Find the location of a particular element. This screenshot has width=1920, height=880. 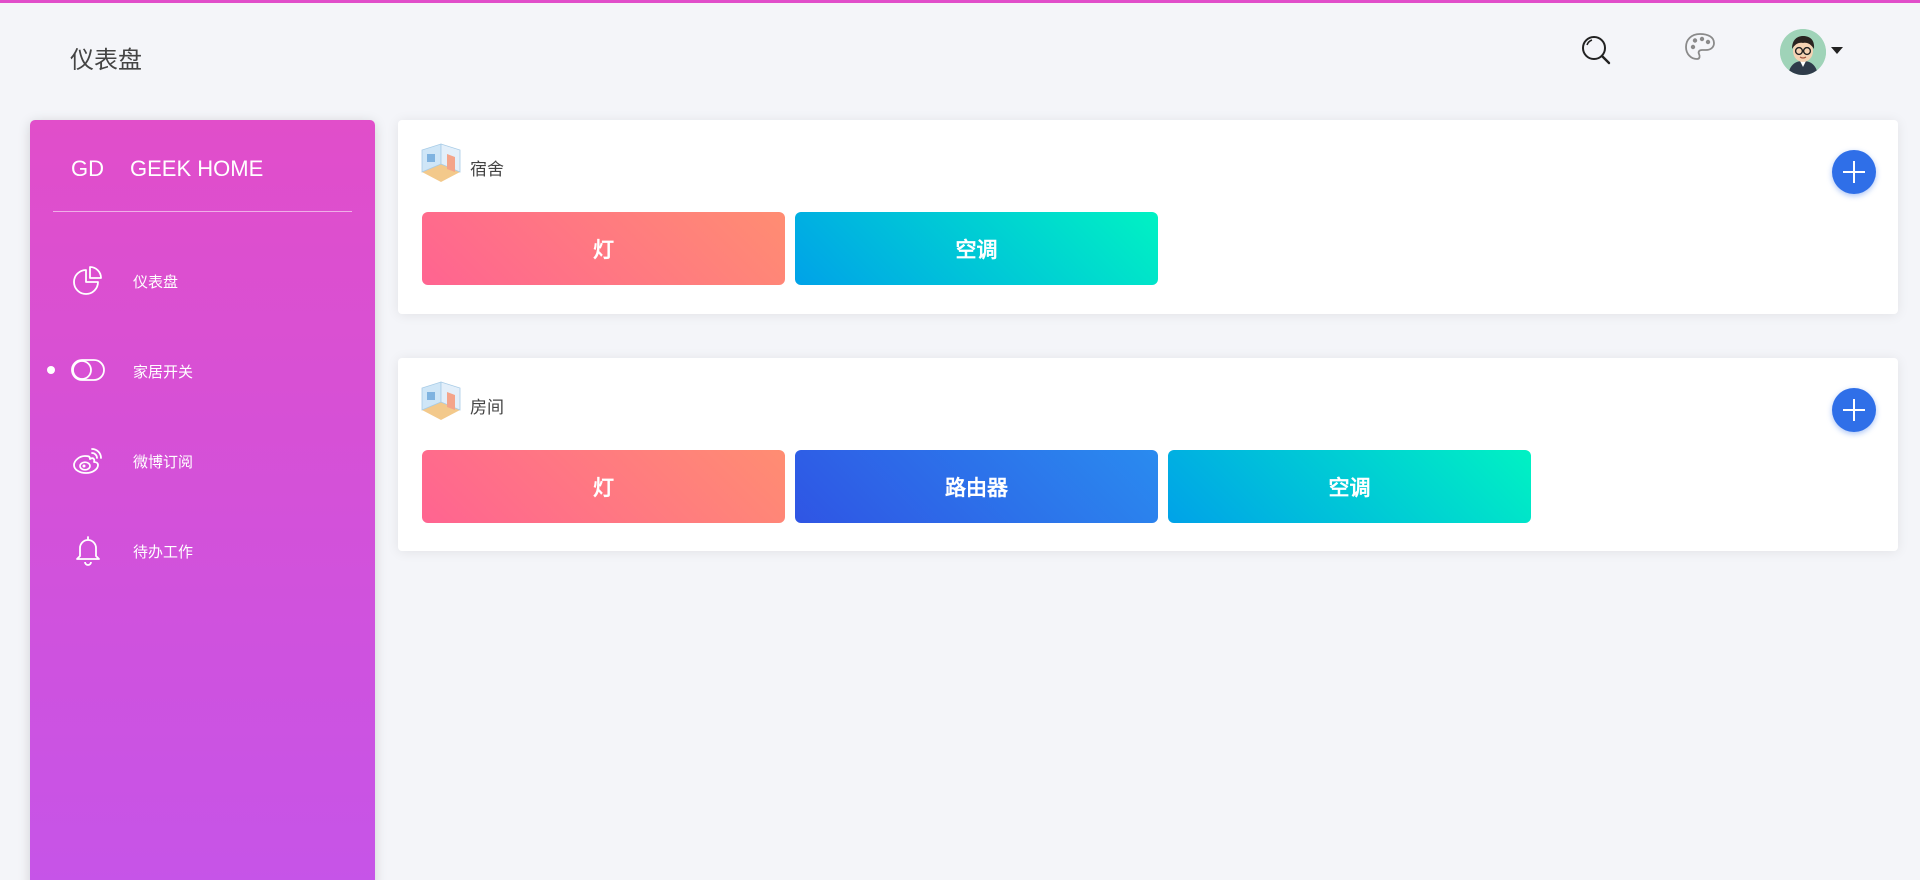

palette-icon is located at coordinates (1700, 47).